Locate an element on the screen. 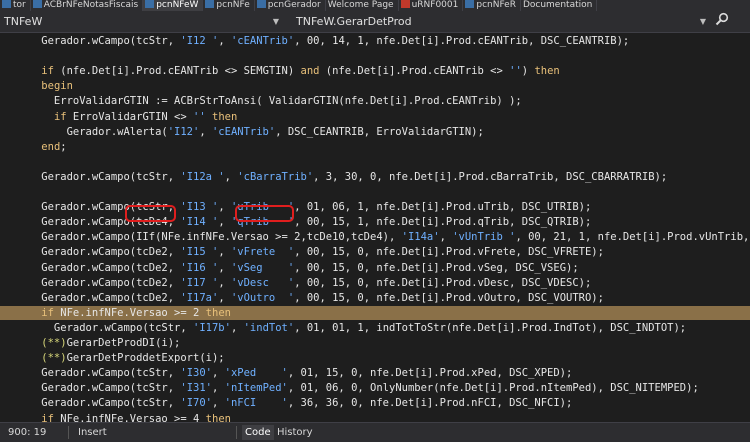  code-token: ; is located at coordinates (63, 146).